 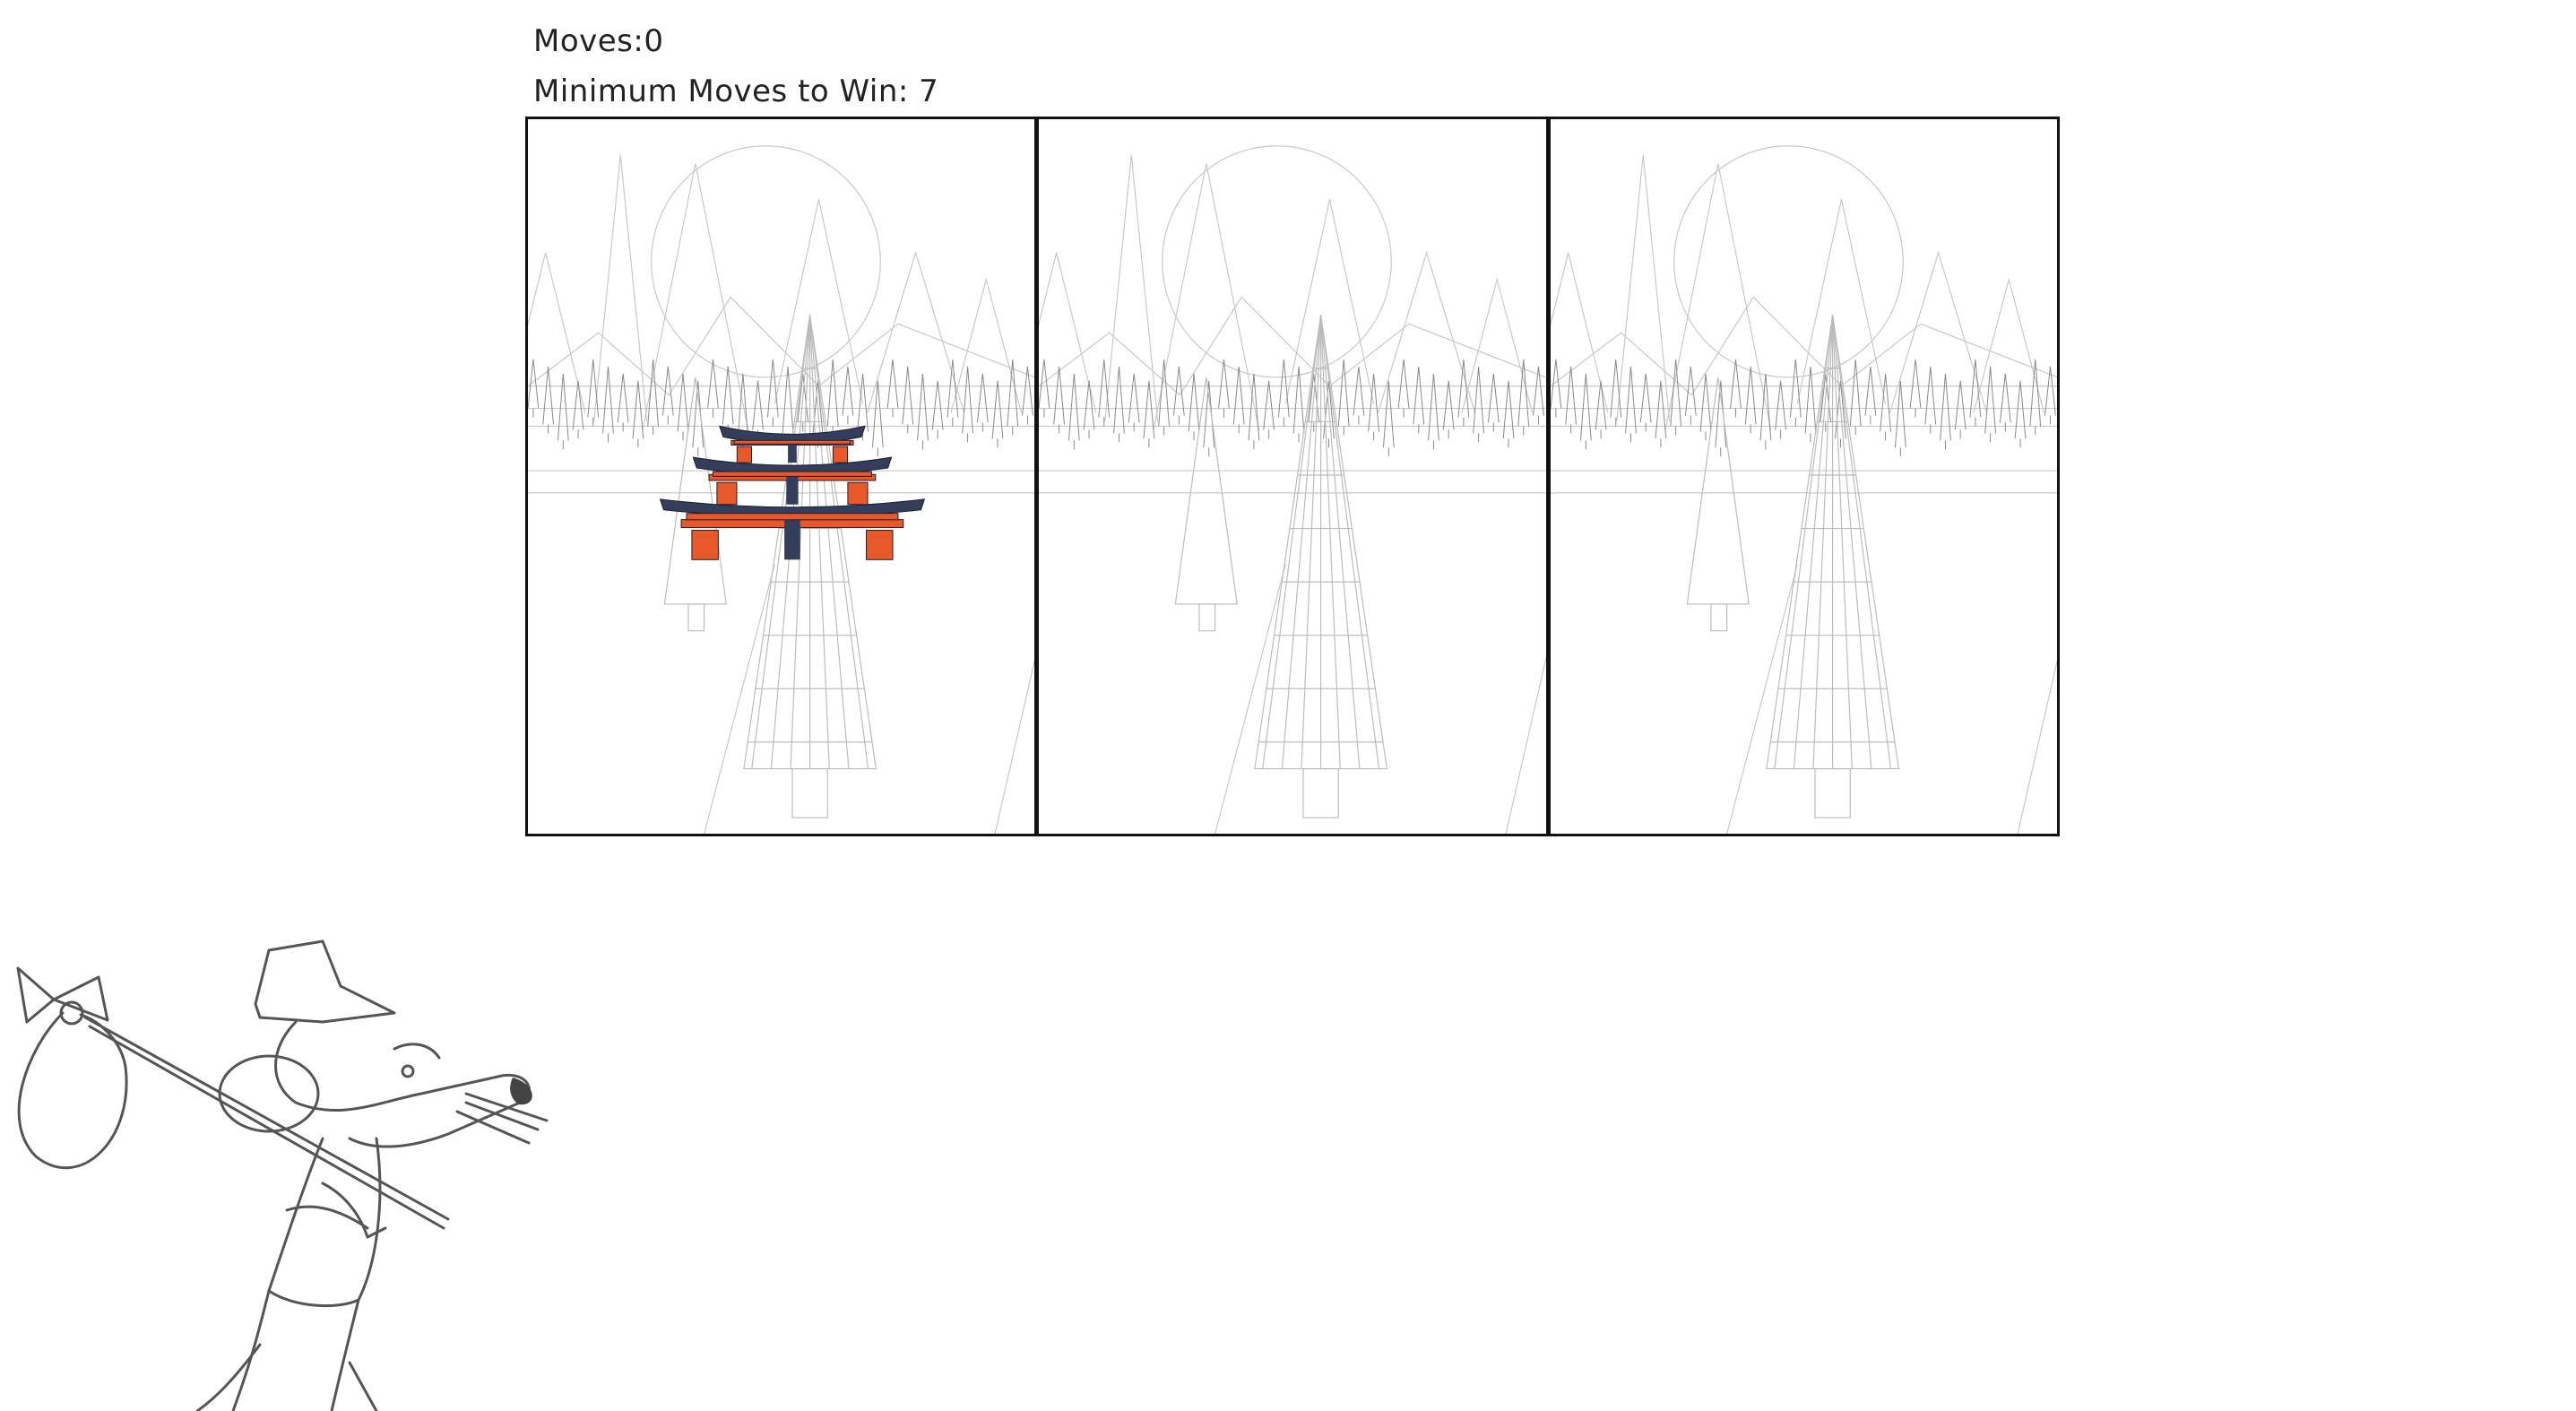 I want to click on moves-value: 0, so click(x=654, y=41).